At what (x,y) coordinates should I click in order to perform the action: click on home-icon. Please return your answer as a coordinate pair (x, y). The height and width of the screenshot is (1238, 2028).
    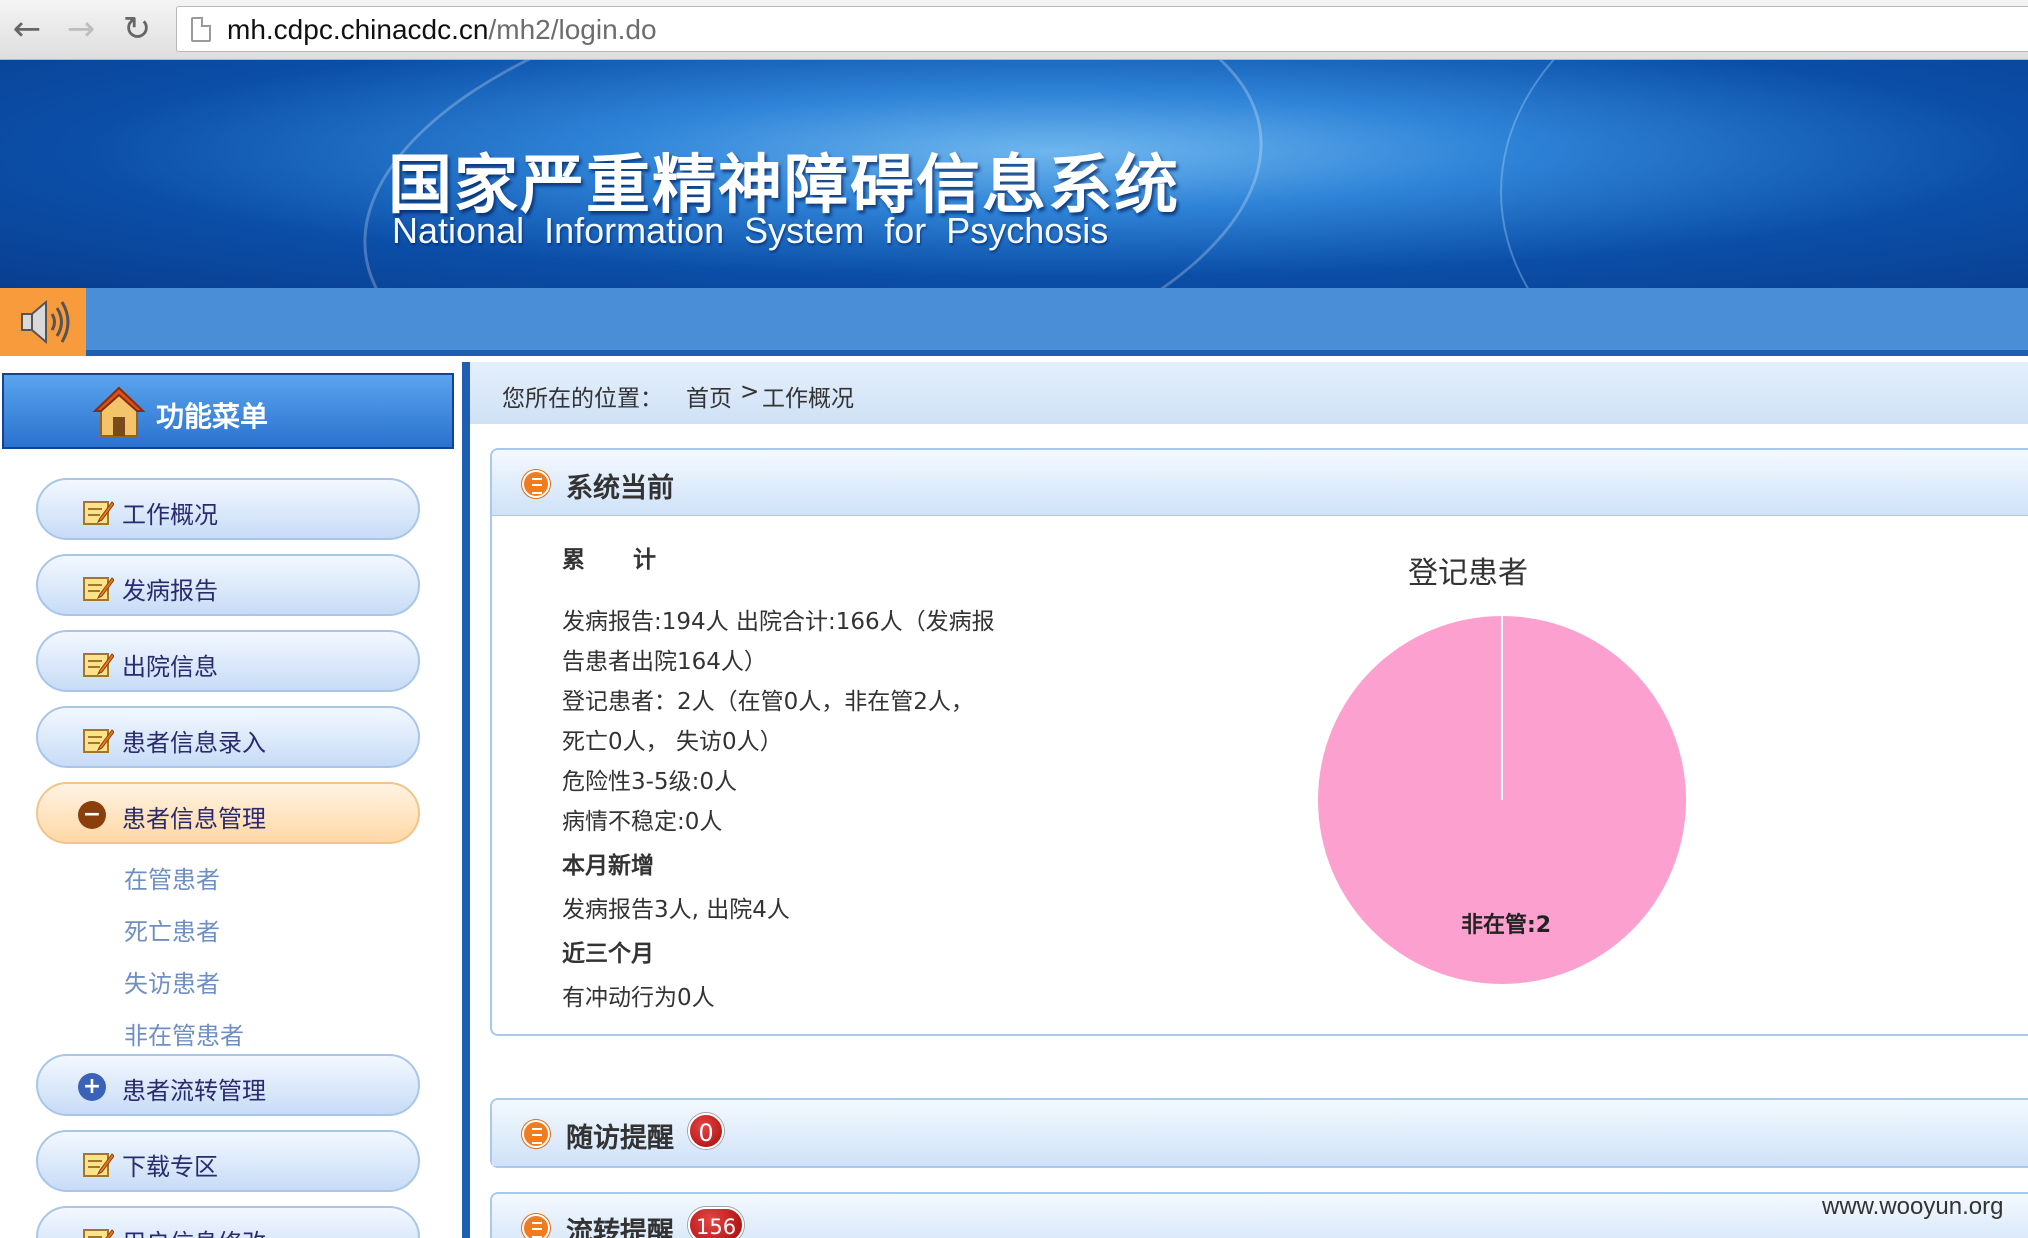
    Looking at the image, I should click on (119, 411).